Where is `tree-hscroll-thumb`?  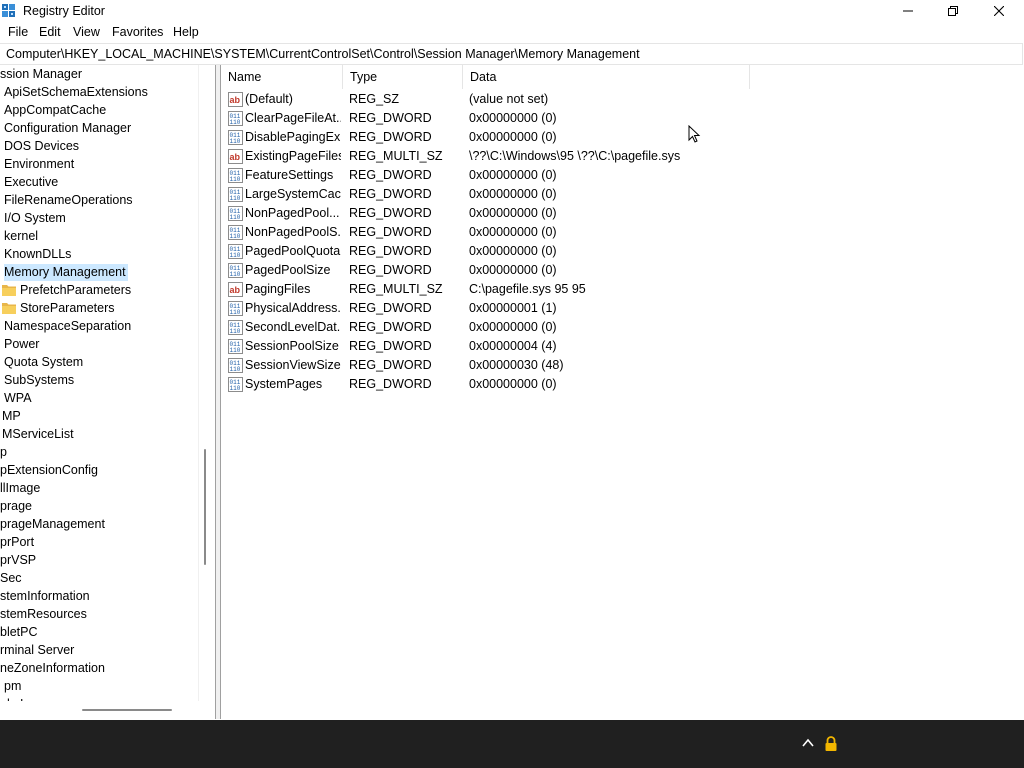 tree-hscroll-thumb is located at coordinates (127, 710).